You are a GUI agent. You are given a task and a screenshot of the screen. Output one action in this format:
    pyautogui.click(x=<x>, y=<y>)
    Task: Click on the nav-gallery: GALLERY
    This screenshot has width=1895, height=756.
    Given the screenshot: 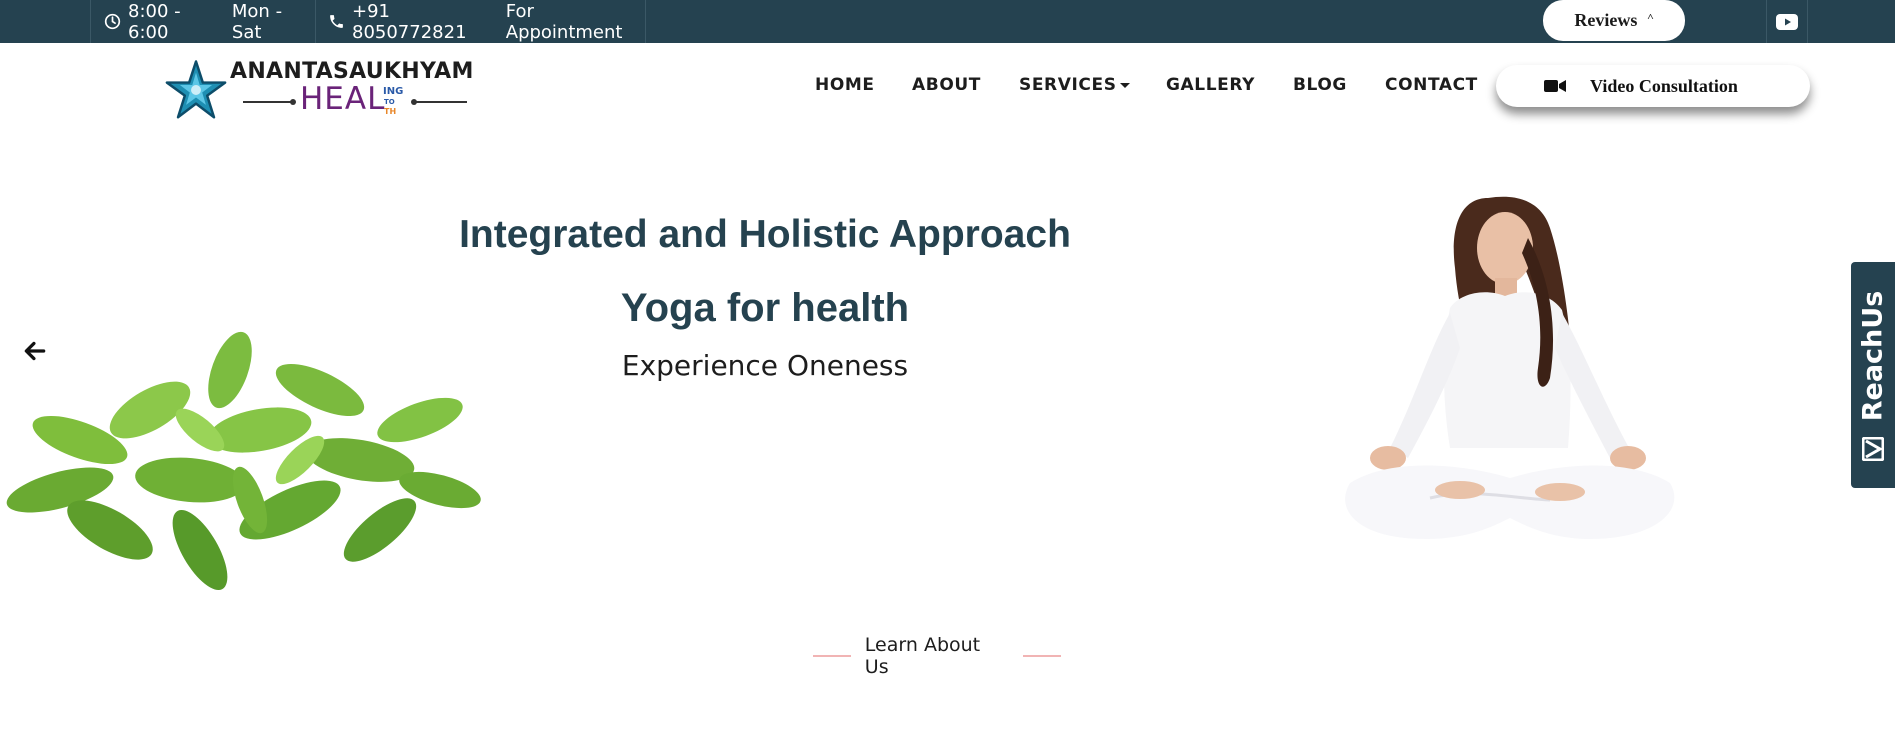 What is the action you would take?
    pyautogui.click(x=1210, y=85)
    